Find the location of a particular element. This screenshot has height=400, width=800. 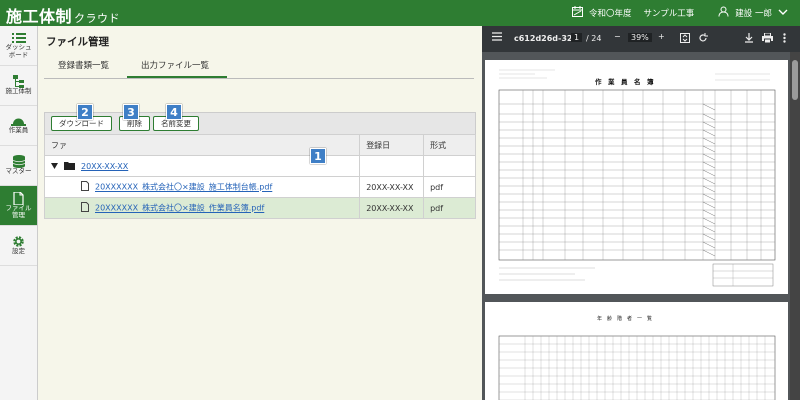

page-number-input: 1 is located at coordinates (577, 37).